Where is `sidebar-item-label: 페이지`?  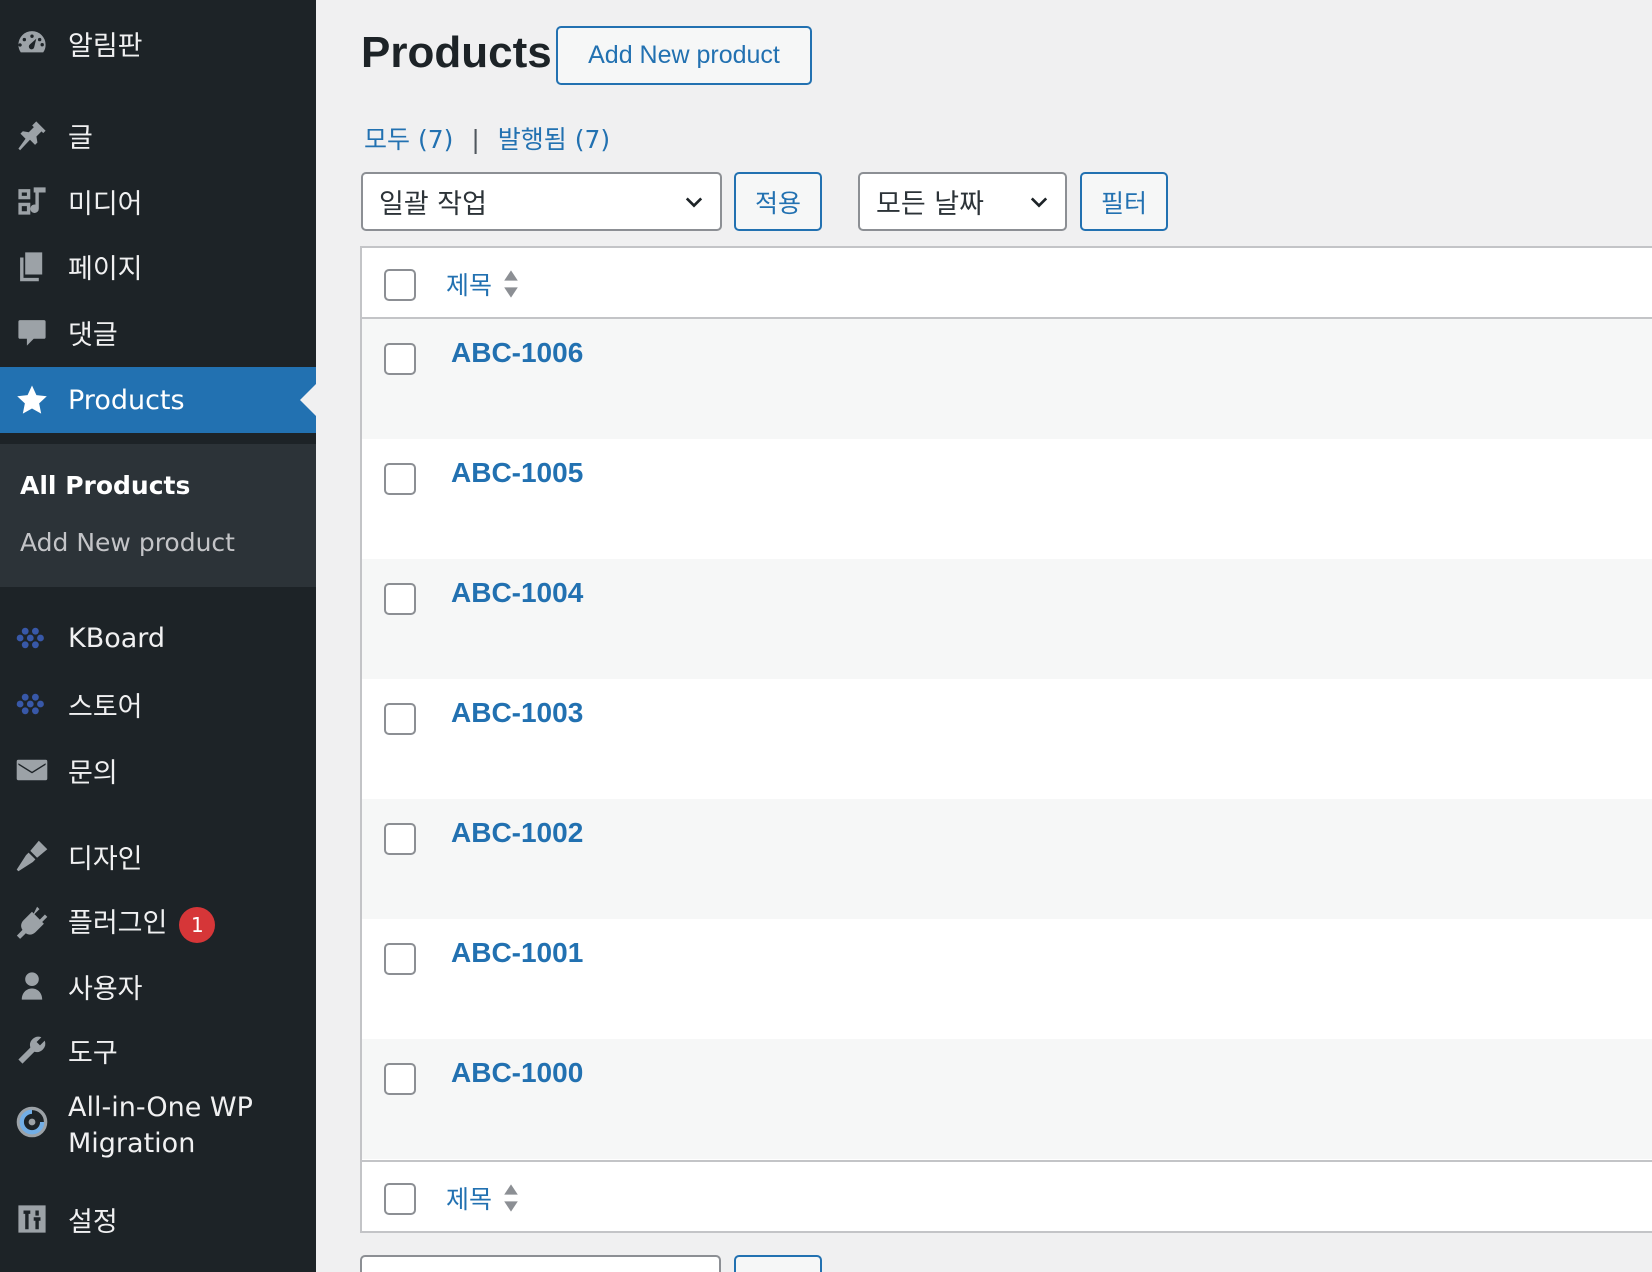
sidebar-item-label: 페이지 is located at coordinates (105, 269).